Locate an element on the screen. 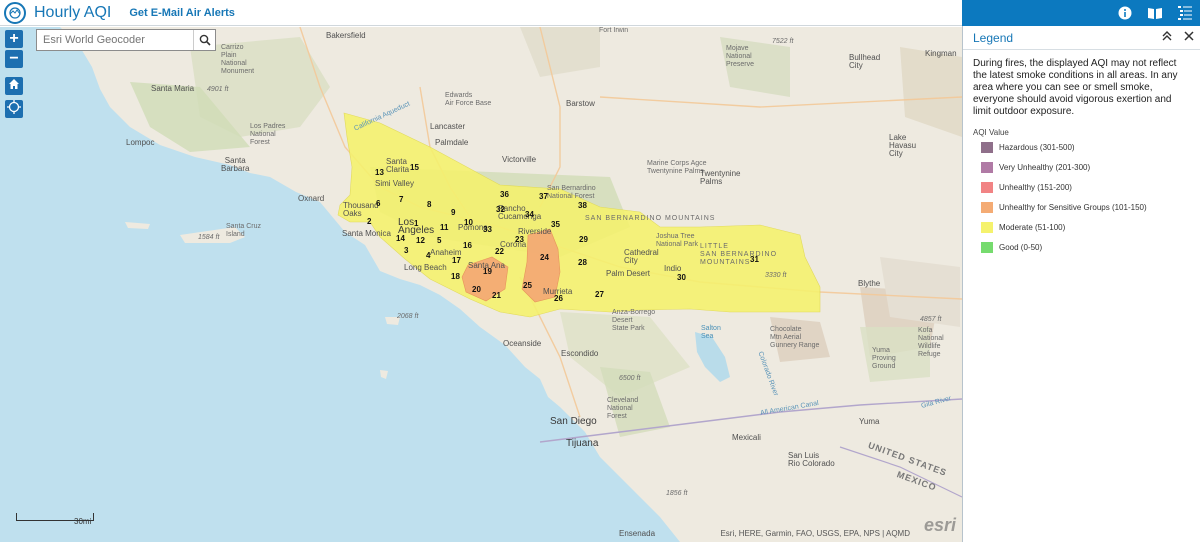 The image size is (1200, 542). zone-label: 33 is located at coordinates (487, 230).